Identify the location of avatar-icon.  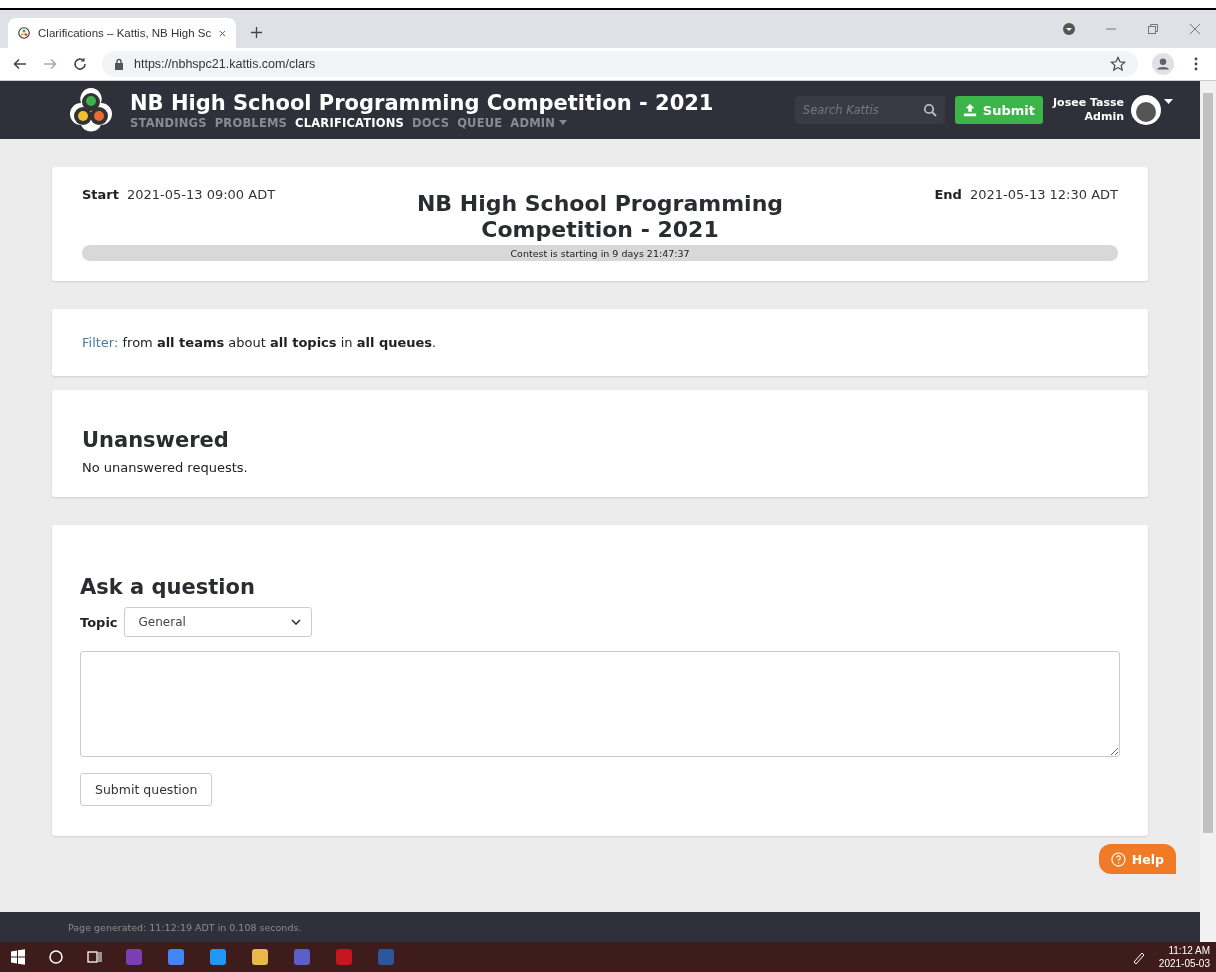
(1152, 110).